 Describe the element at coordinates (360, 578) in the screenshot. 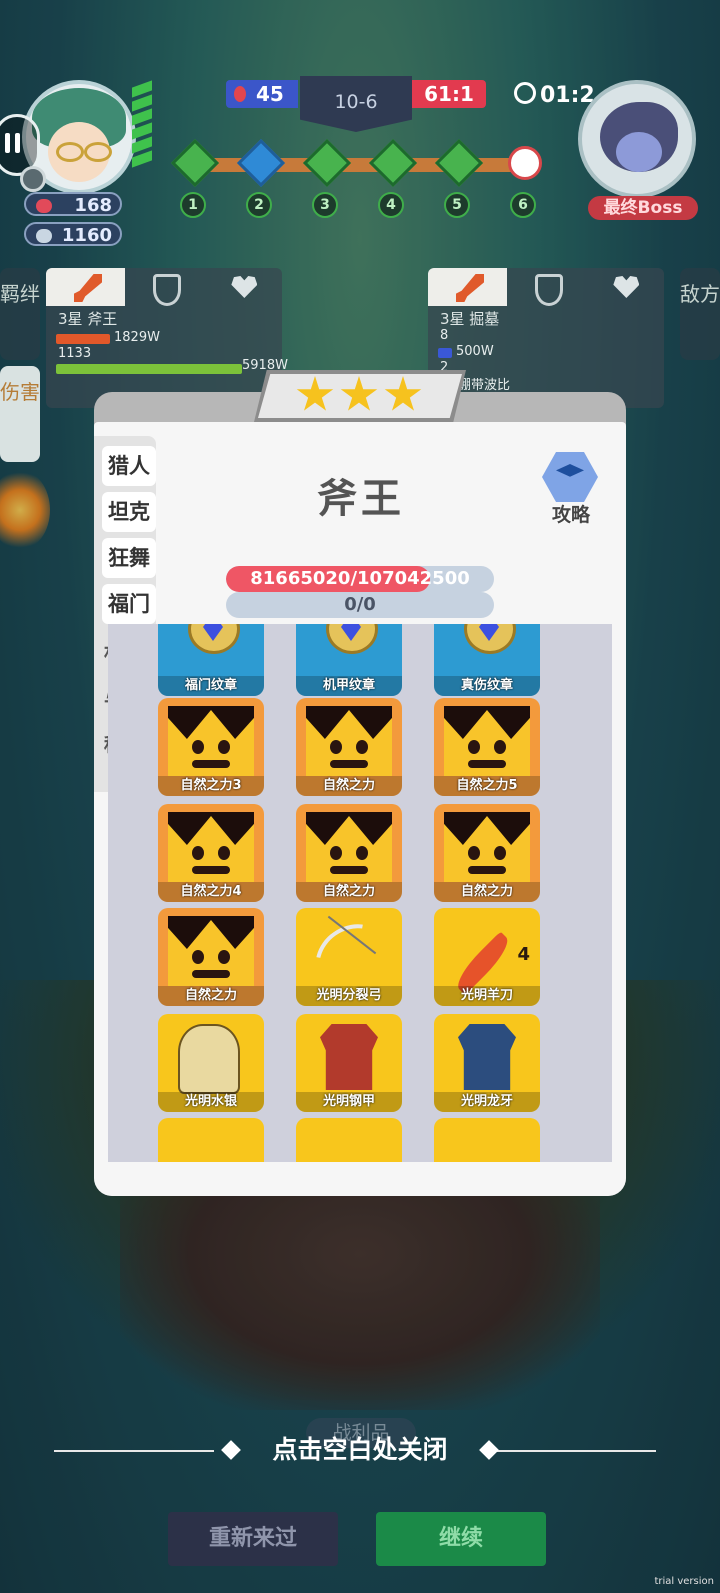

I see `hp-text: 81665020/107042500` at that location.